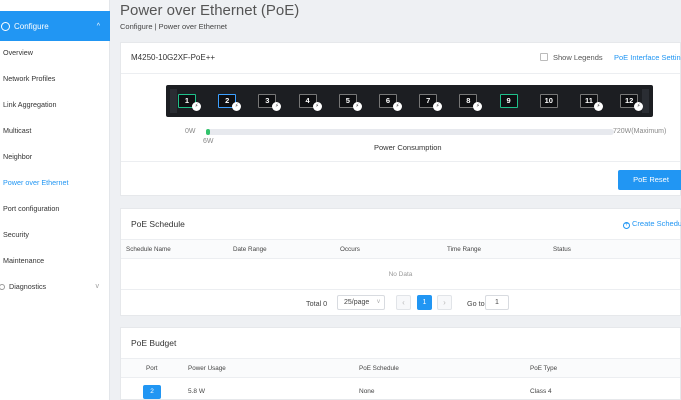  Describe the element at coordinates (464, 249) in the screenshot. I see `column-time-range: Time Range` at that location.